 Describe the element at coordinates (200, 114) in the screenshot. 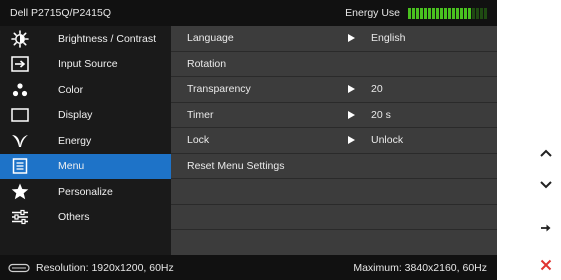

I see `timer-label: Timer` at that location.